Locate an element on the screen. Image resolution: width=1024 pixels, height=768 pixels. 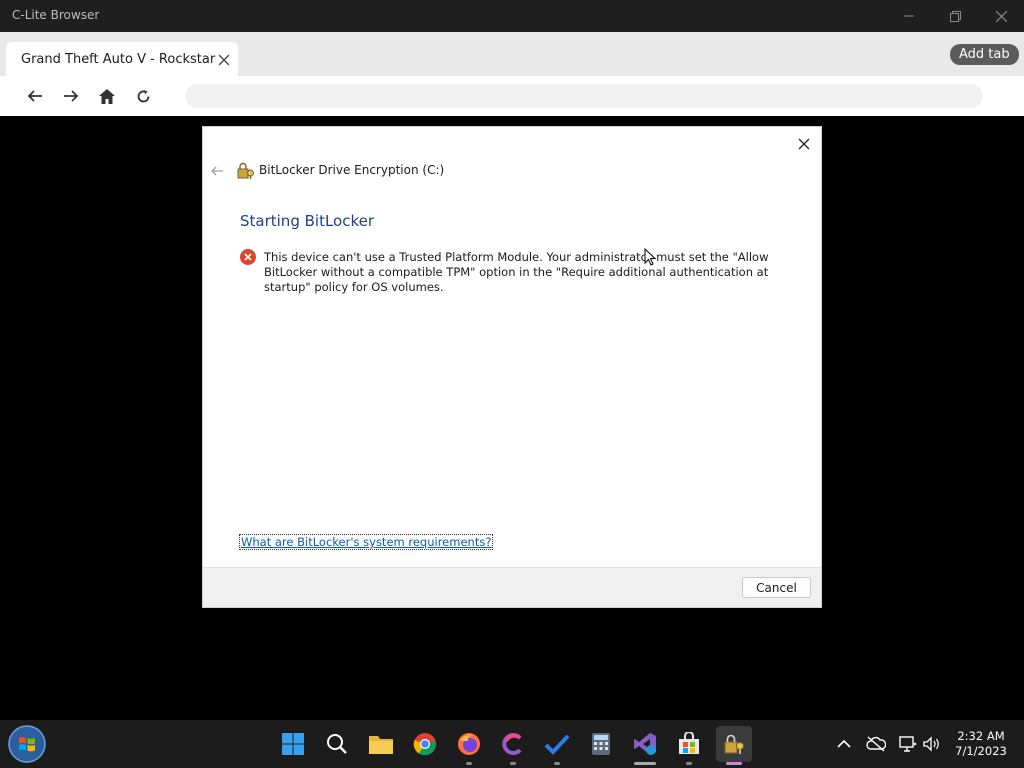
taskbar: 2:32 AM 7/1/2023 is located at coordinates (512, 744).